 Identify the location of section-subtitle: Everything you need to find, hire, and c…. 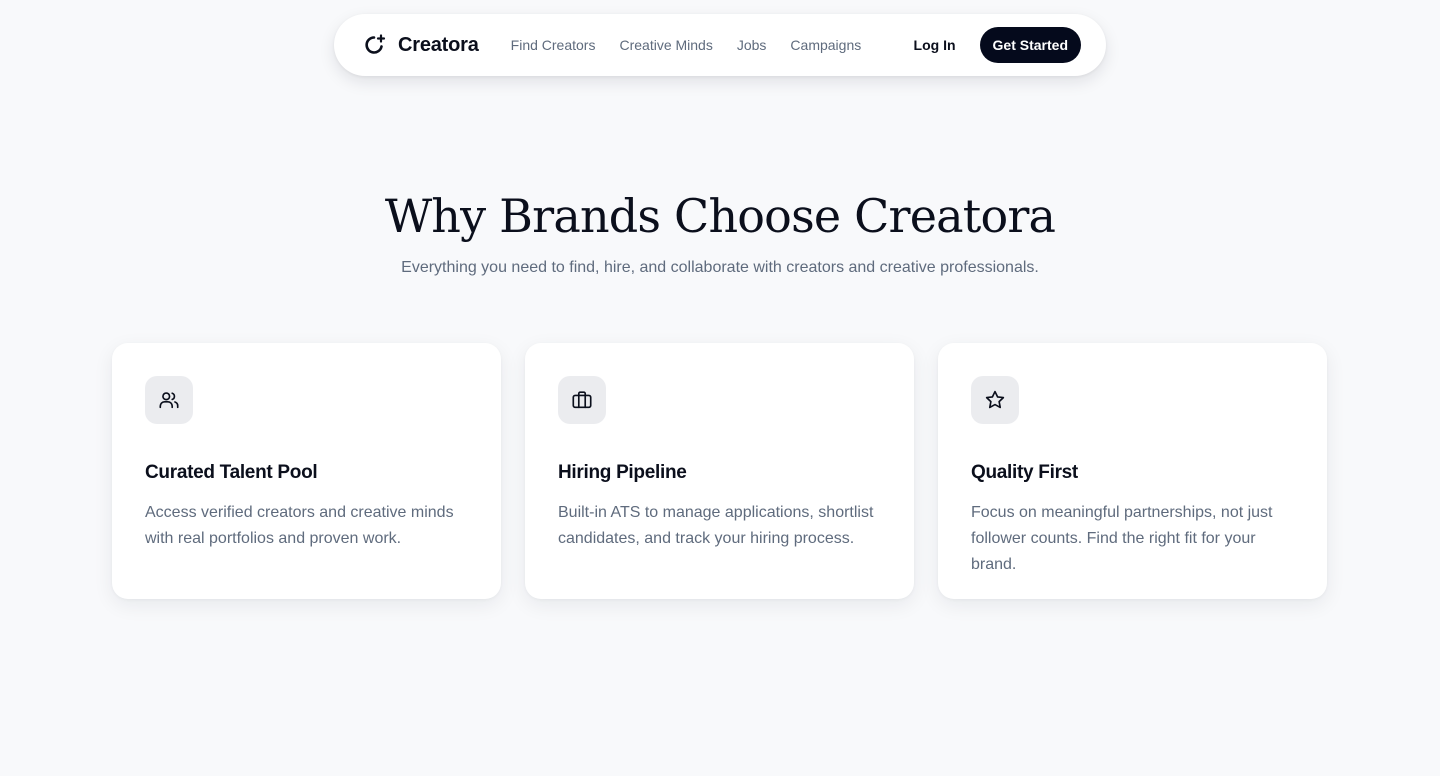
(720, 267).